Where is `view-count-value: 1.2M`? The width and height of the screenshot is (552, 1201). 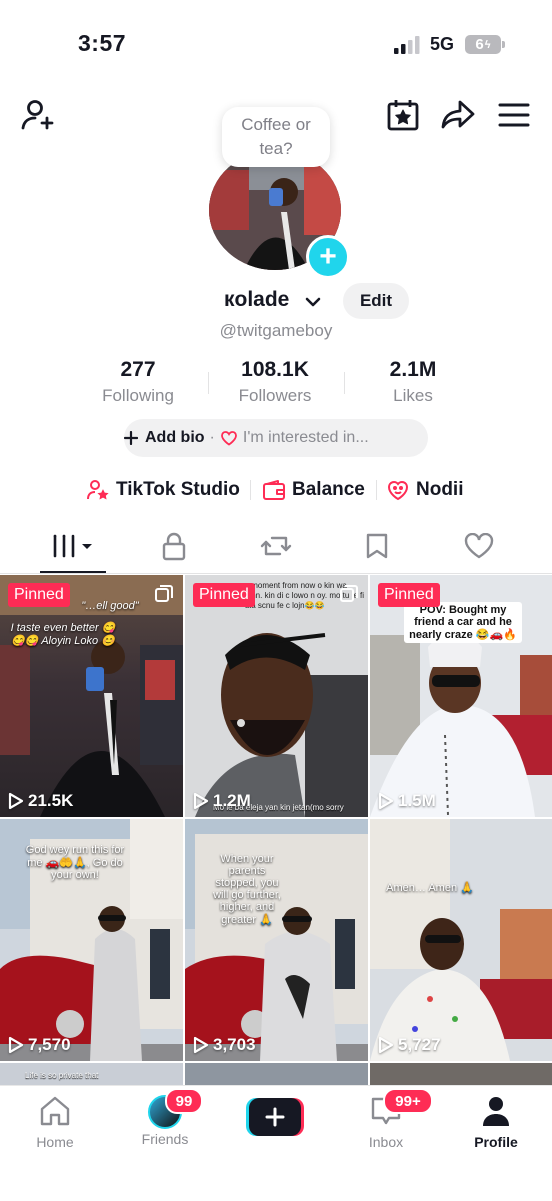 view-count-value: 1.2M is located at coordinates (232, 800).